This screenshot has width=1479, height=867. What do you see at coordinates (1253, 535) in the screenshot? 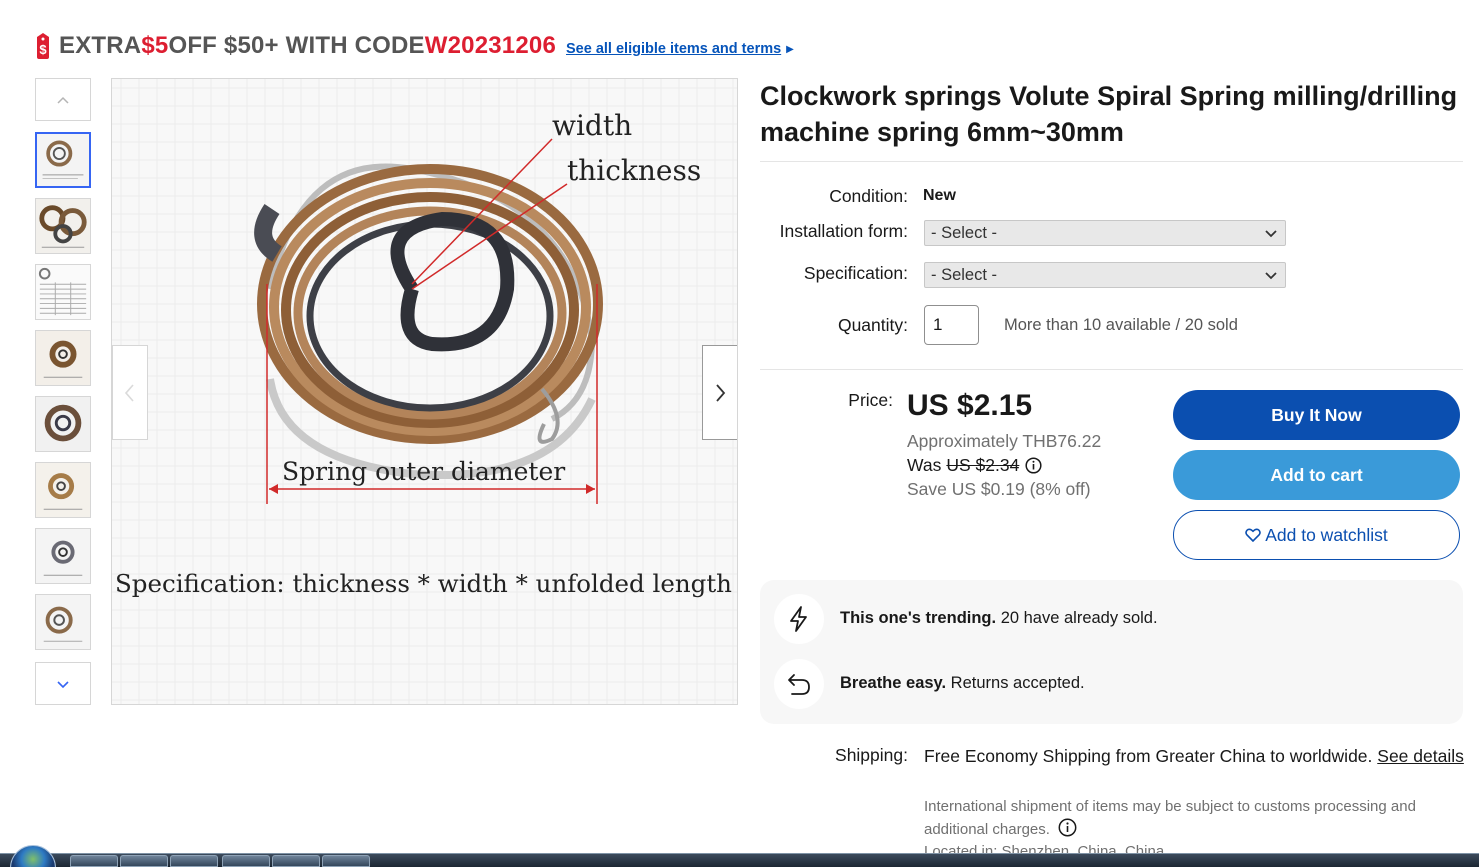
I see `heart-icon` at bounding box center [1253, 535].